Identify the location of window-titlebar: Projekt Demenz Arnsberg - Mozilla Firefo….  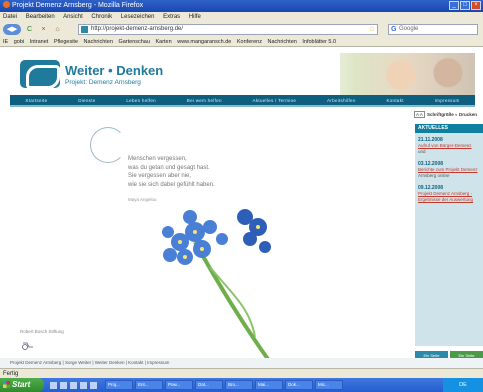
(241, 6).